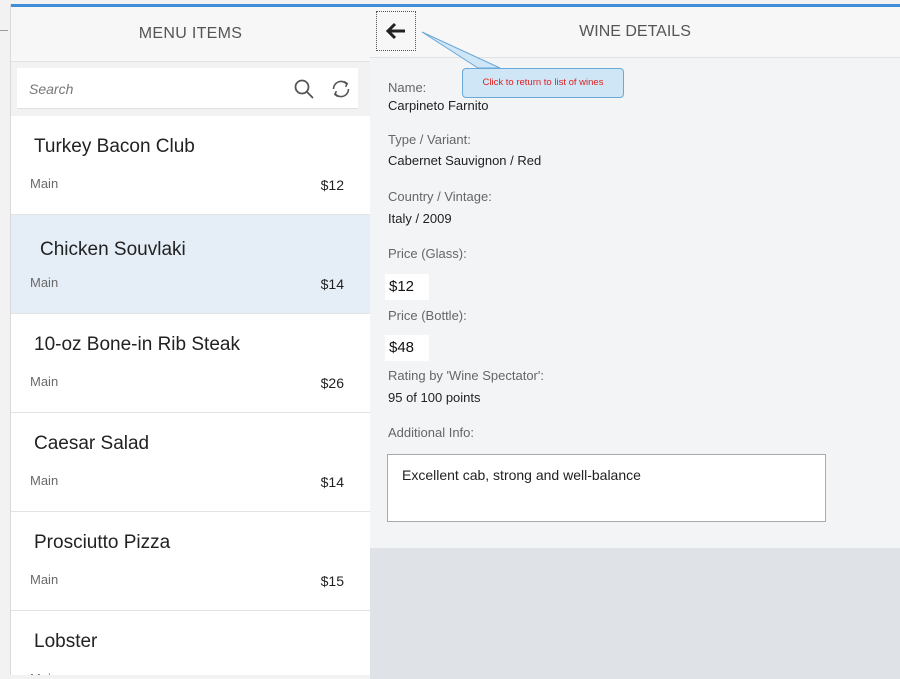 The image size is (900, 679). What do you see at coordinates (332, 383) in the screenshot?
I see `item-price: $26` at bounding box center [332, 383].